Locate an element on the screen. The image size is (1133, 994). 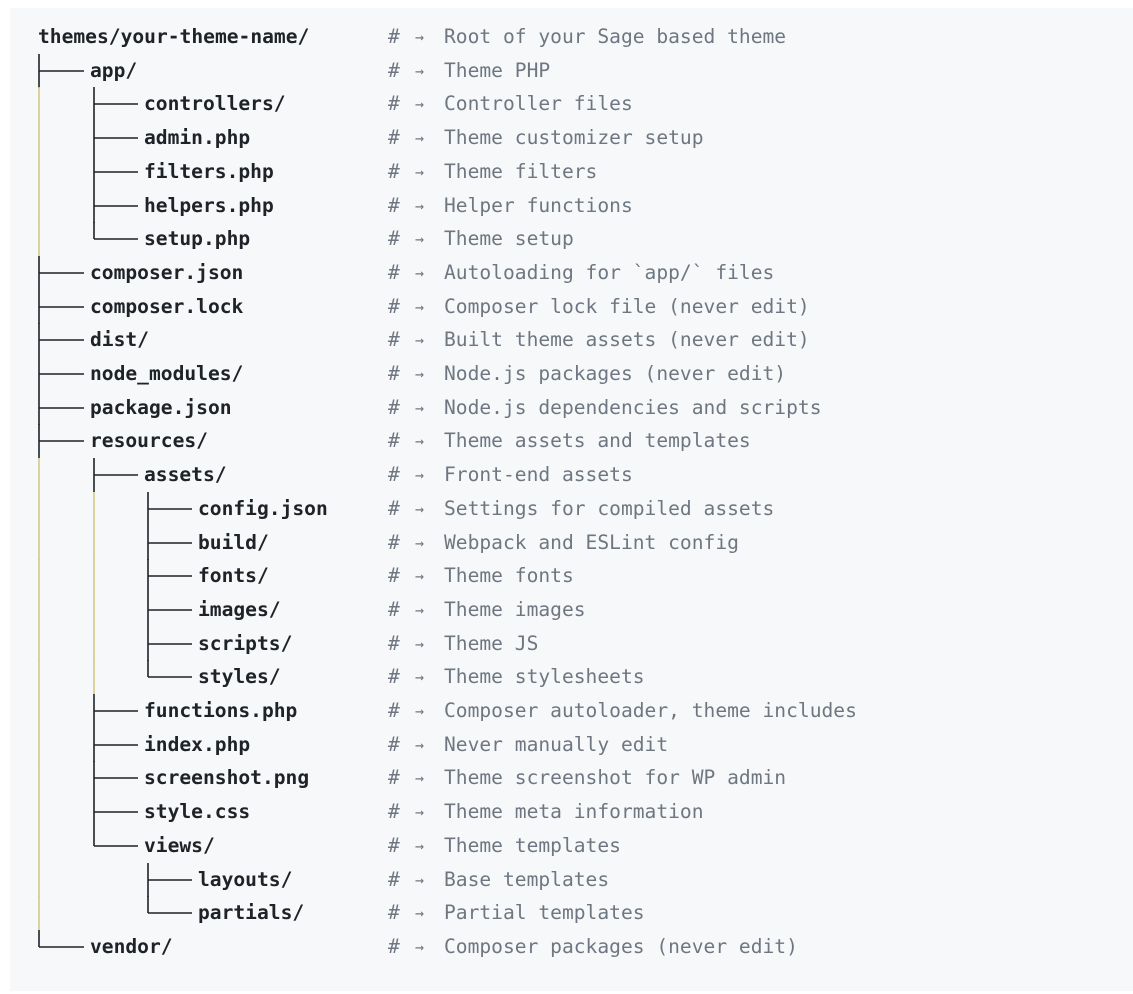
tree-row: index.php # → Never manually edit is located at coordinates (571, 744).